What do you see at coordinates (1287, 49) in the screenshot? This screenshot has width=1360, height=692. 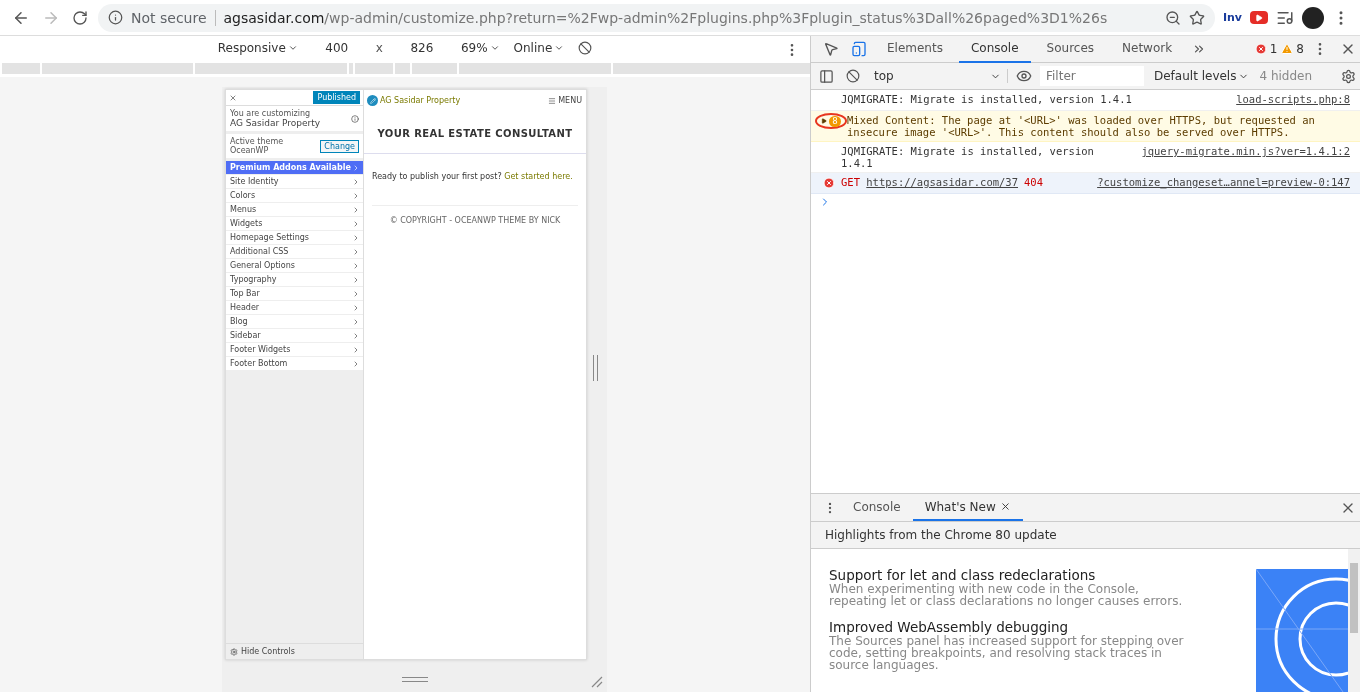 I see `warning-icon` at bounding box center [1287, 49].